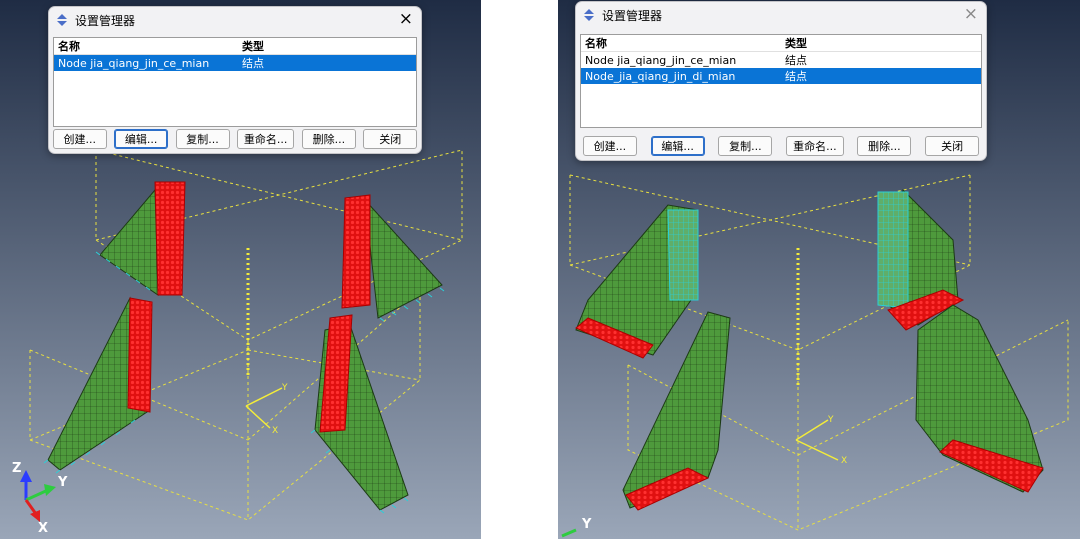  I want to click on list-item: Node_jia_qiang_jin_di_mian 结点, so click(781, 76).